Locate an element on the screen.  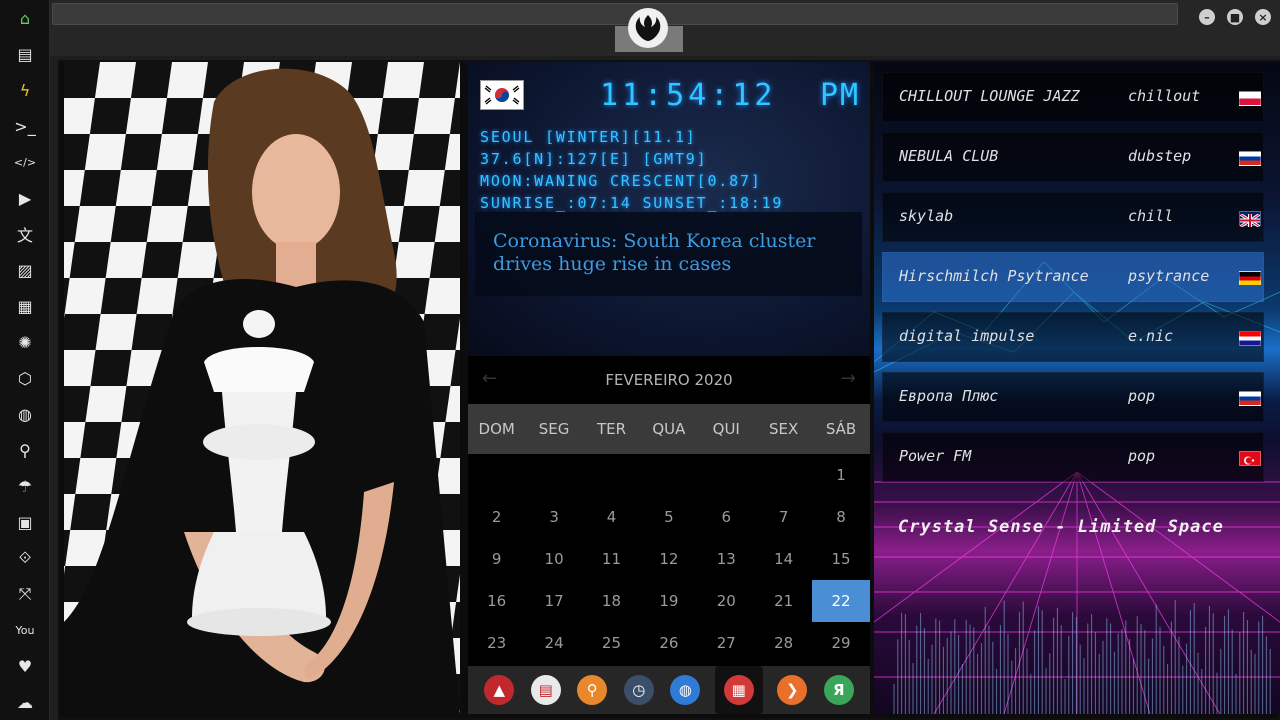
calendar-day: 4 is located at coordinates (611, 517).